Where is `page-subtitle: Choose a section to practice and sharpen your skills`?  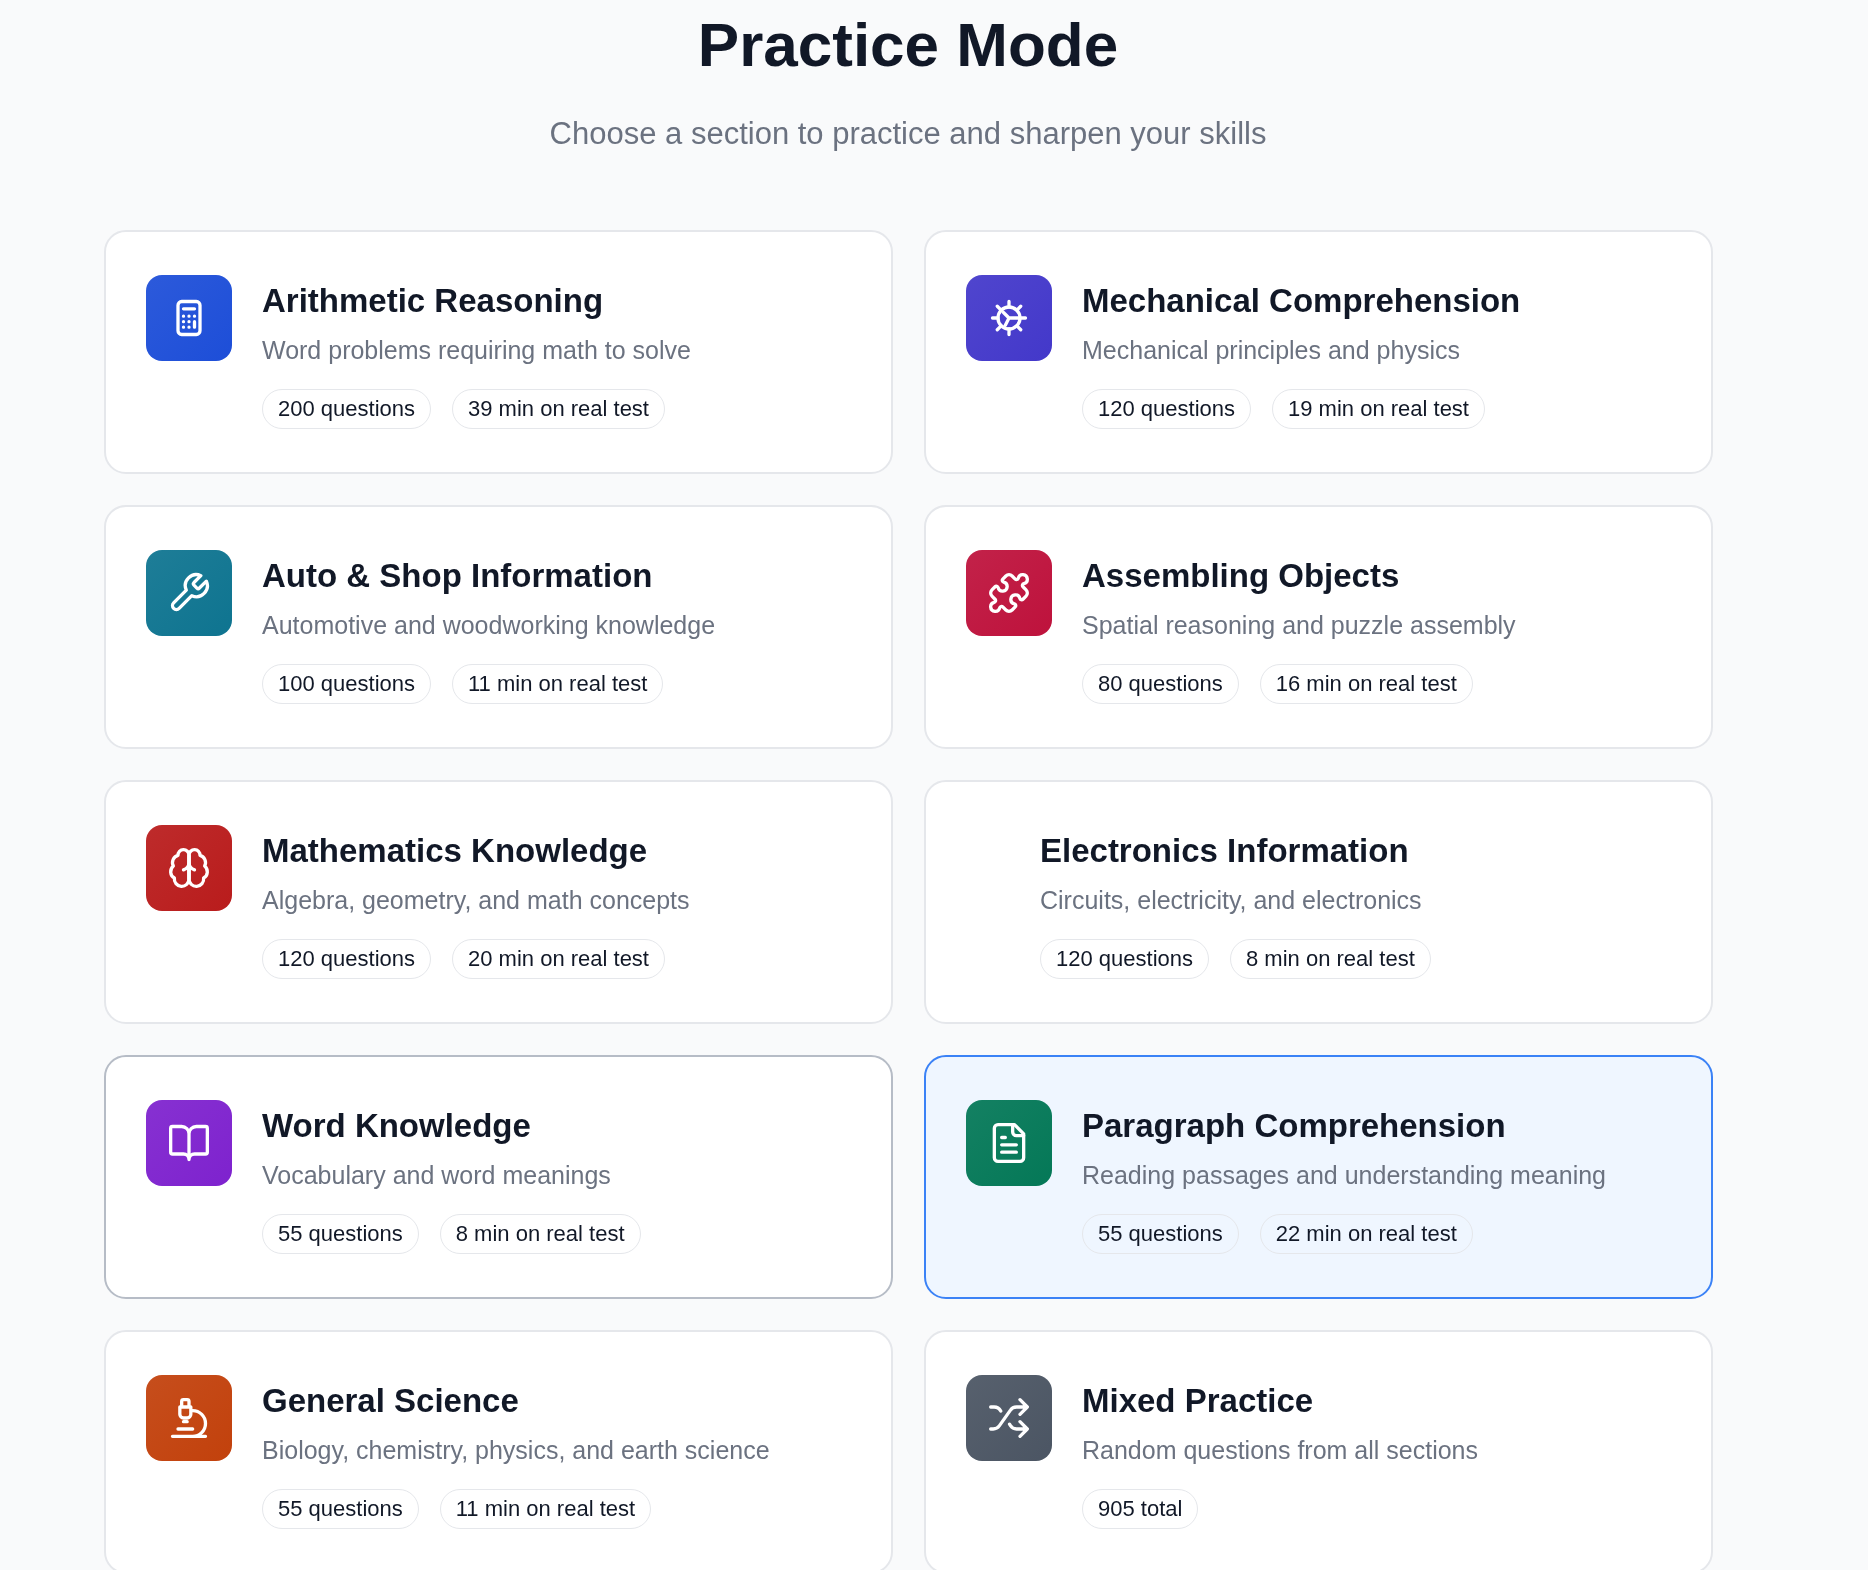 page-subtitle: Choose a section to practice and sharpen your skills is located at coordinates (908, 134).